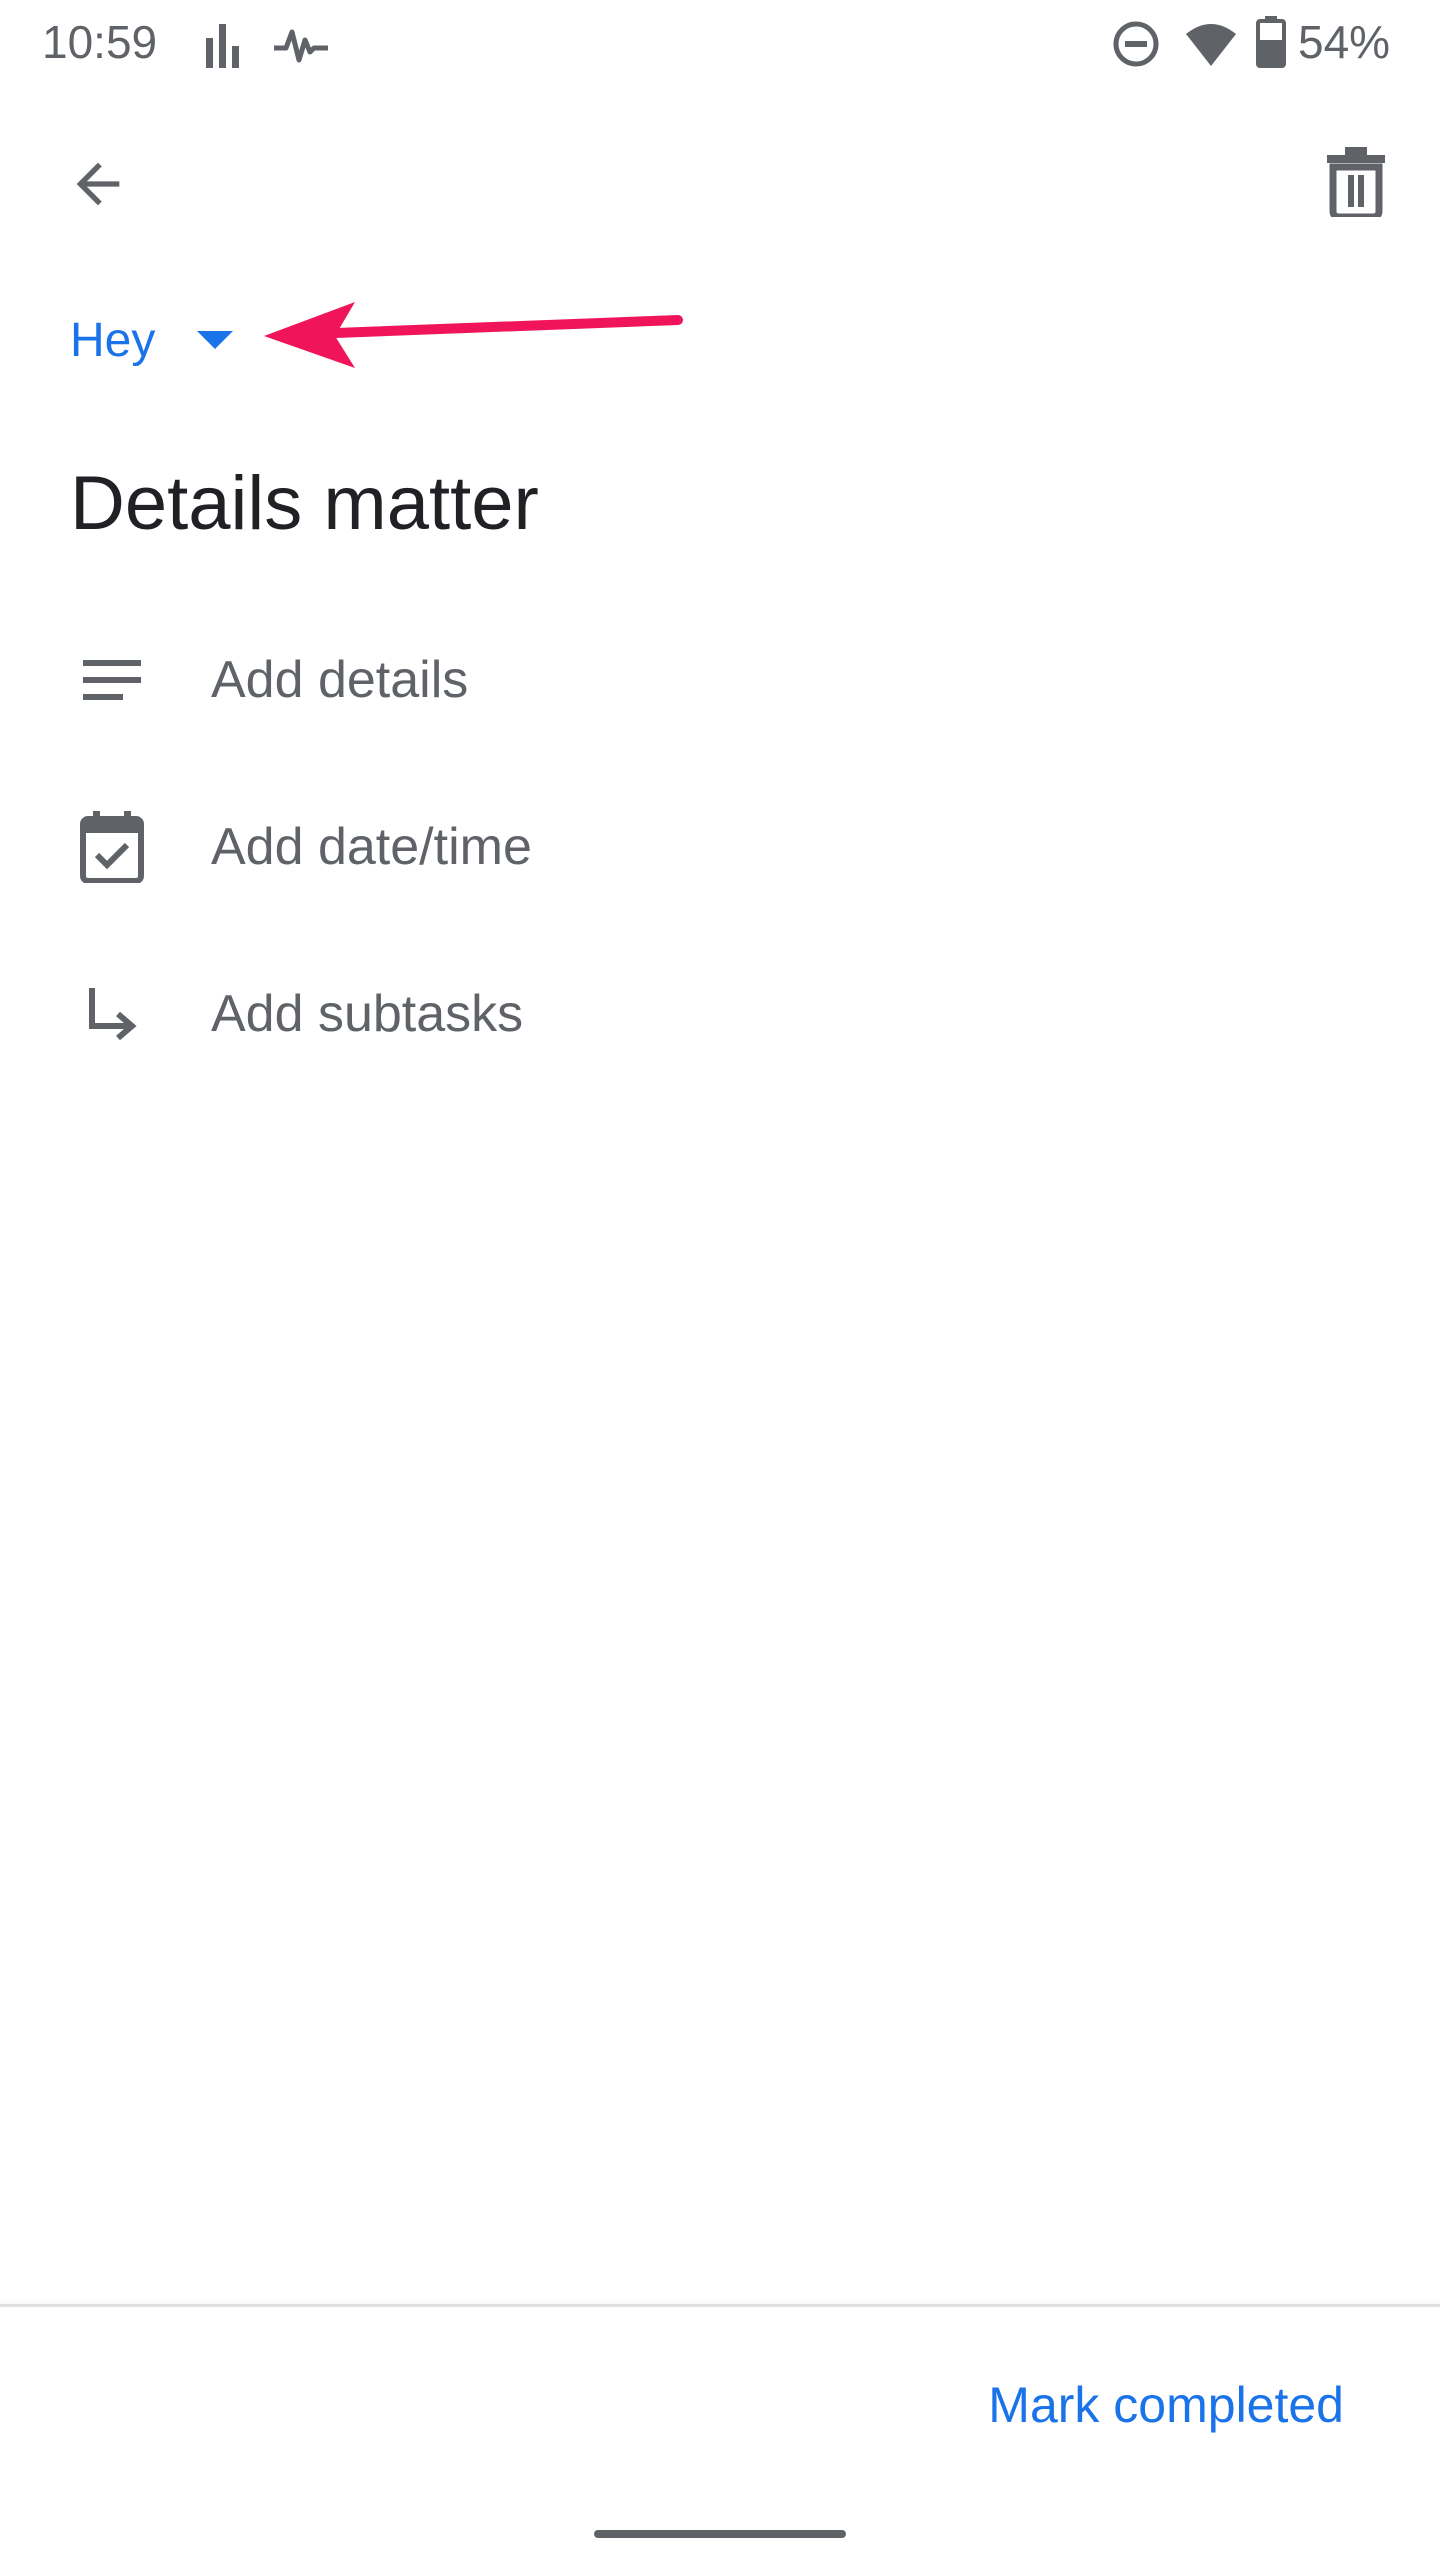  Describe the element at coordinates (1136, 44) in the screenshot. I see `do-not-disturb-icon` at that location.